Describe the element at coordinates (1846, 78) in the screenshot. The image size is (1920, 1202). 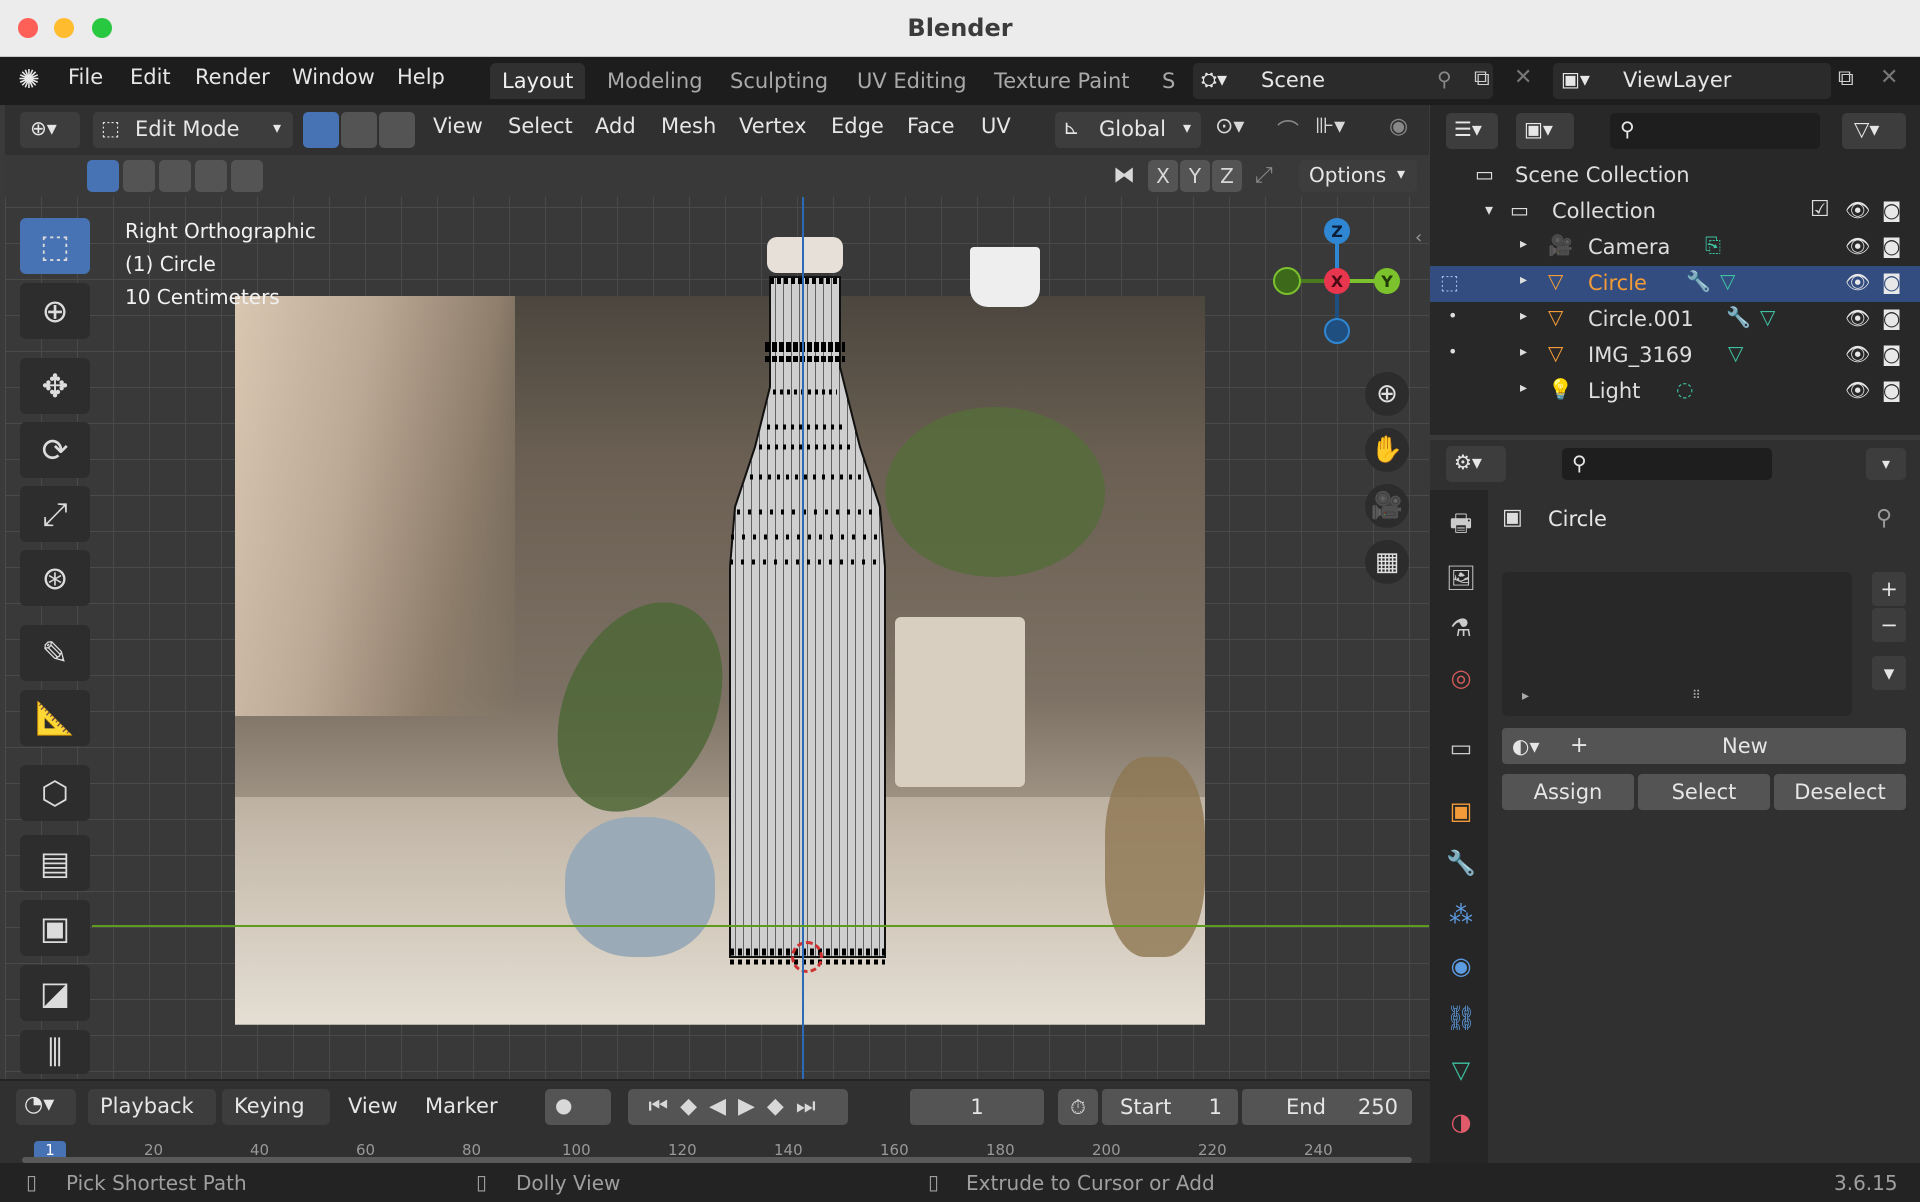
I see `new-view-layer-icon: ⧉` at that location.